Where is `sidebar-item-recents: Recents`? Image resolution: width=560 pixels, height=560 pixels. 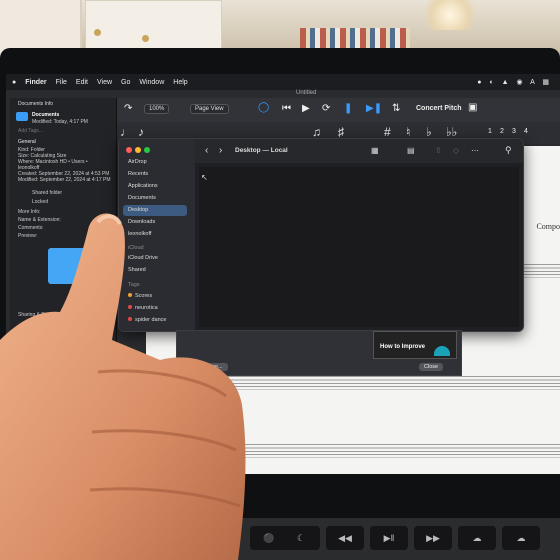
sidebar-item-recents: Recents is located at coordinates (138, 174).